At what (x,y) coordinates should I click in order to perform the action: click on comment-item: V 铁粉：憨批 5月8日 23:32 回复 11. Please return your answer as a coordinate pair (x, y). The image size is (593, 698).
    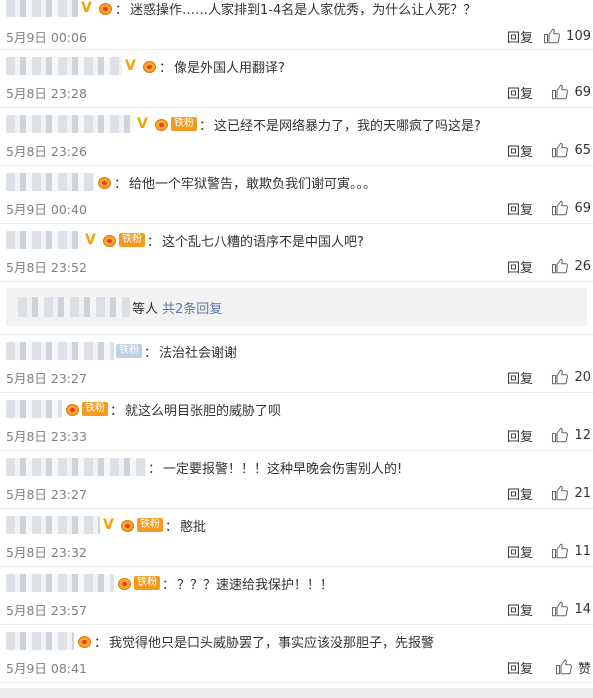
    Looking at the image, I should click on (296, 538).